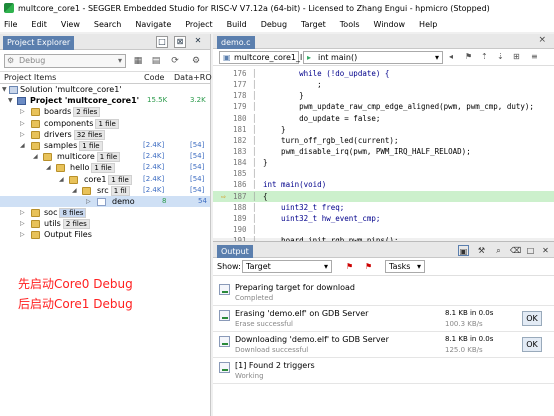  Describe the element at coordinates (428, 24) in the screenshot. I see `menu-help: Help` at that location.